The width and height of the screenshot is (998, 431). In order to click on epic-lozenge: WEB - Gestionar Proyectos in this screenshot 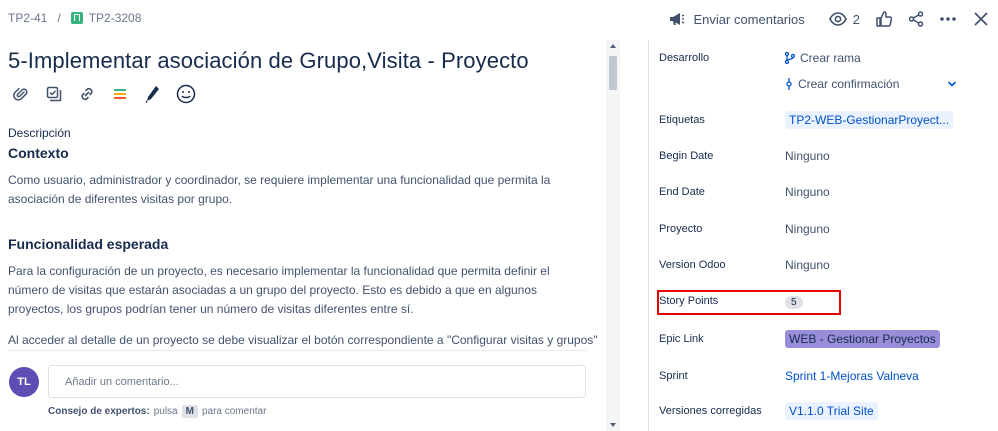, I will do `click(862, 339)`.